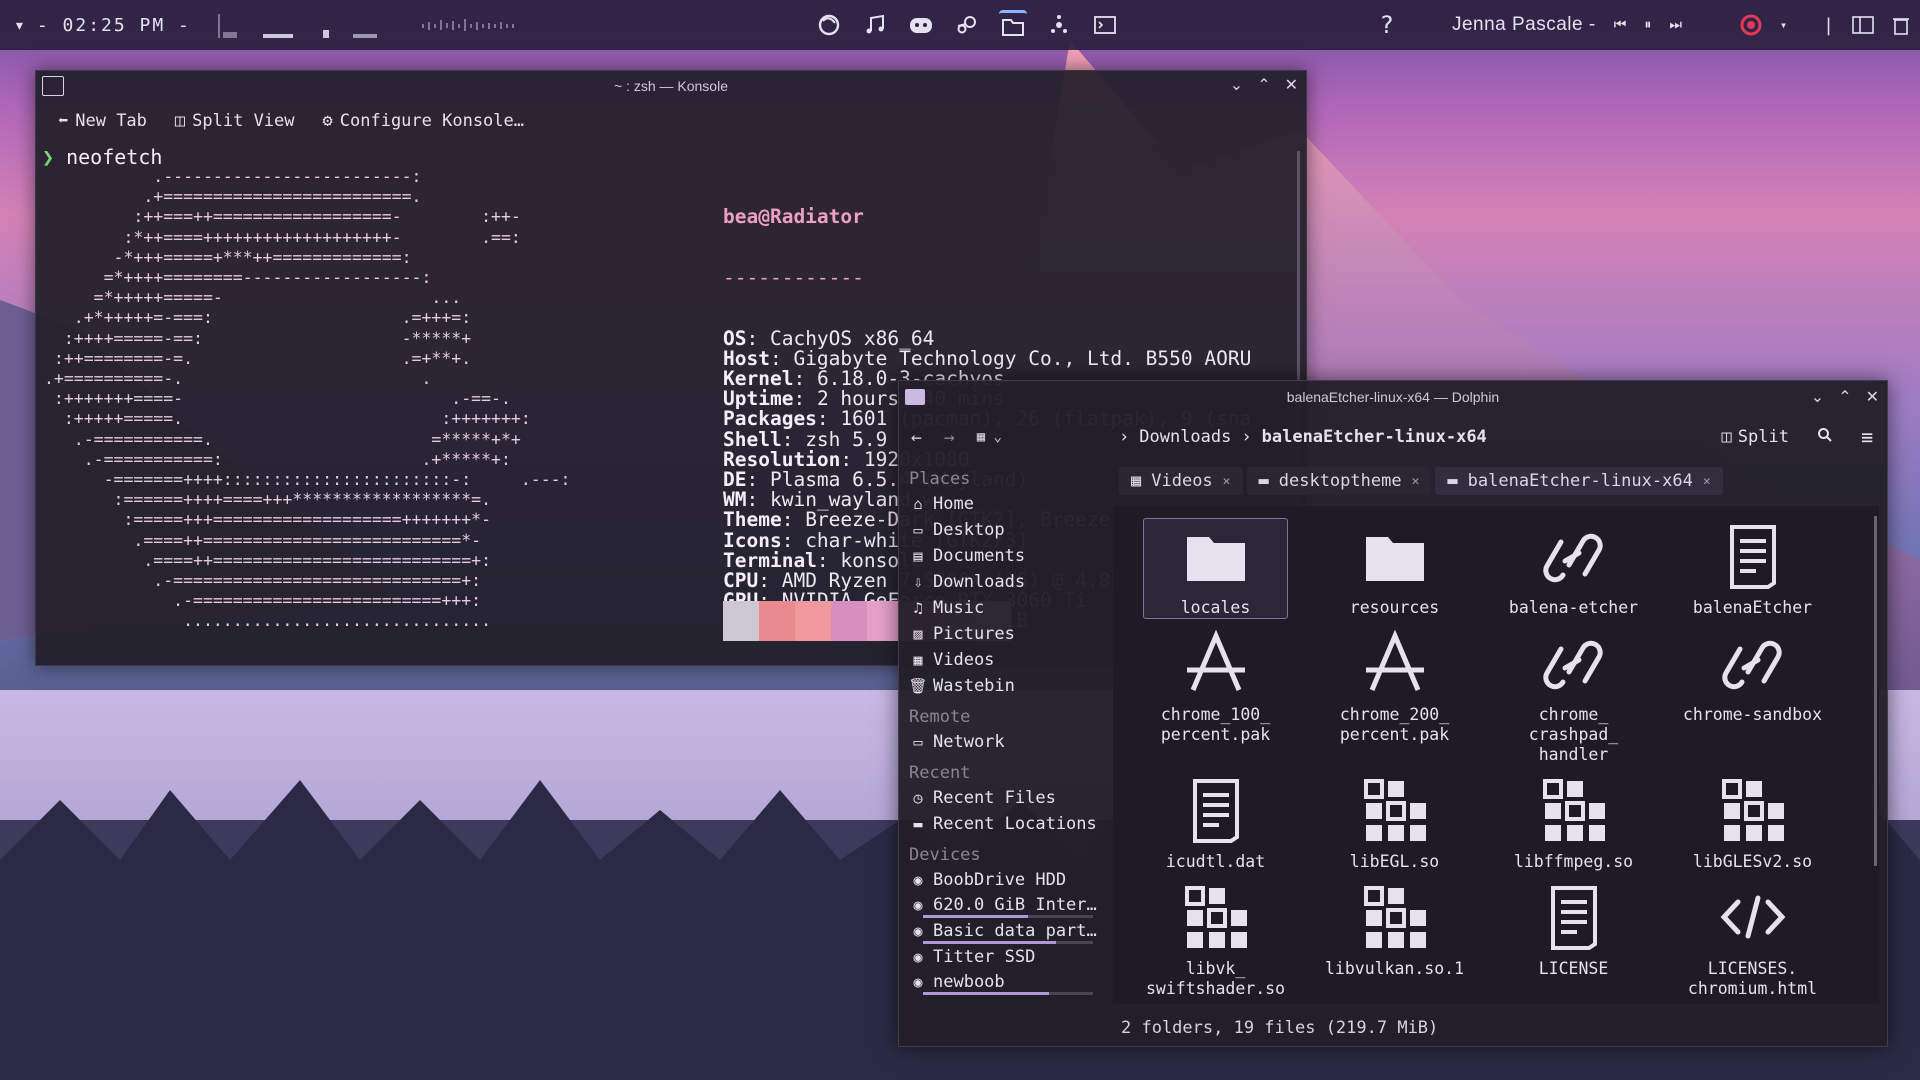 The image size is (1920, 1080). What do you see at coordinates (979, 582) in the screenshot?
I see `sidebar-item-label: Downloads` at bounding box center [979, 582].